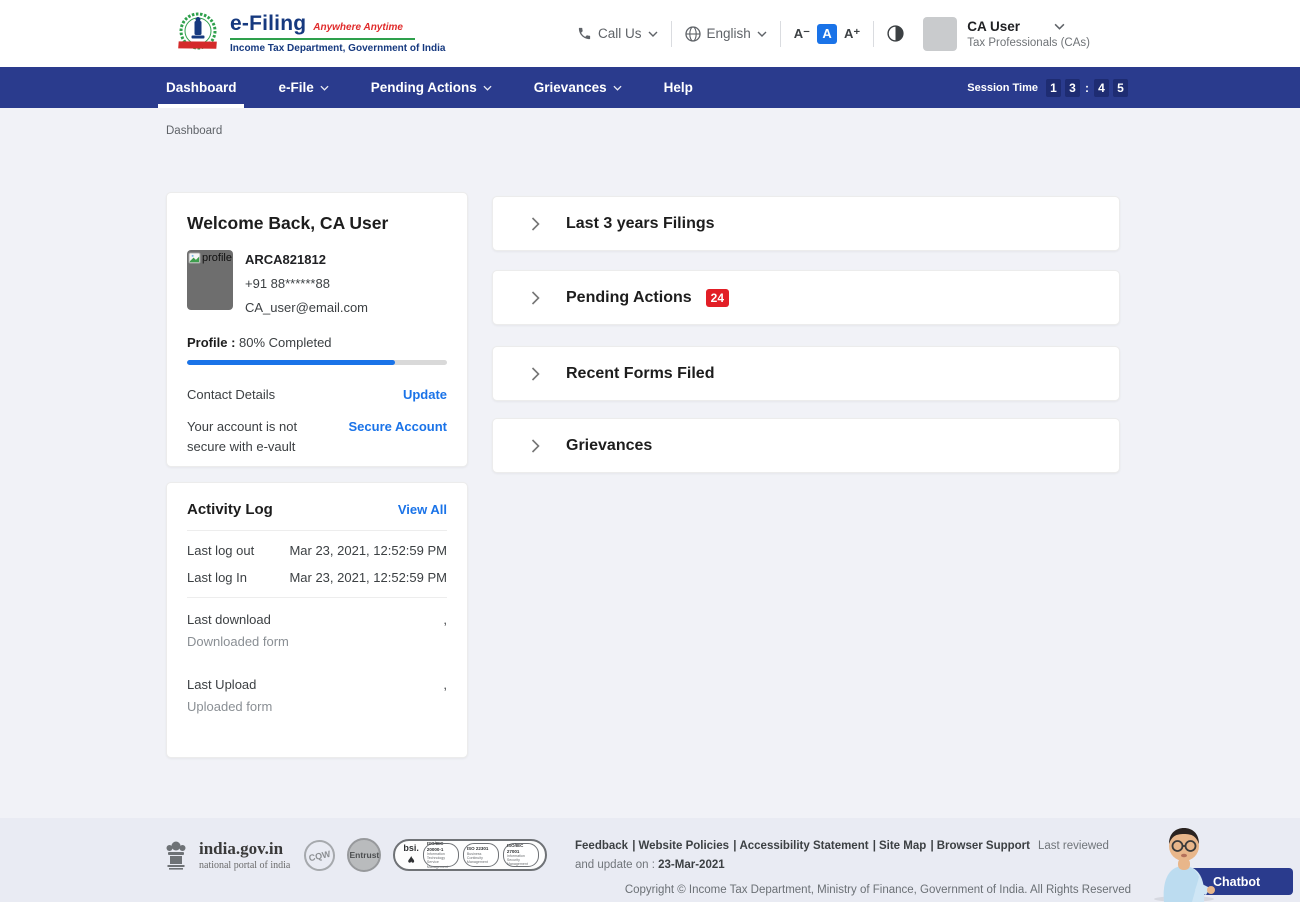  What do you see at coordinates (285, 259) in the screenshot?
I see `user-id: ARCA821812` at bounding box center [285, 259].